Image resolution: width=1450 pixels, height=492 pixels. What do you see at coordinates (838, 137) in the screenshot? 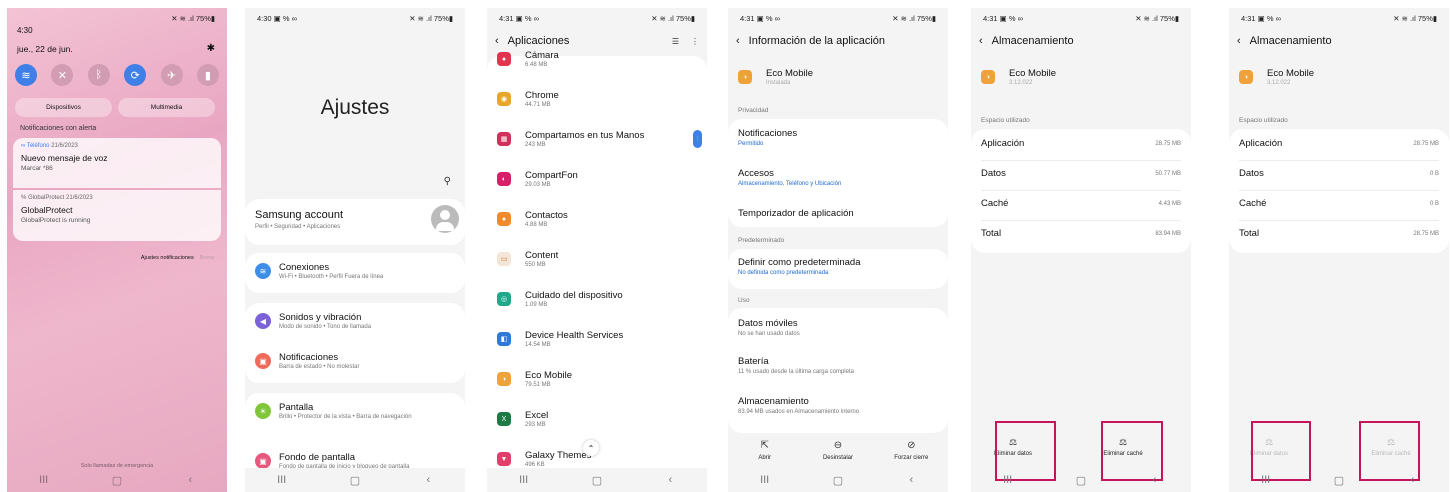
I see `notifications-item: Notificaciones Permitido` at bounding box center [838, 137].